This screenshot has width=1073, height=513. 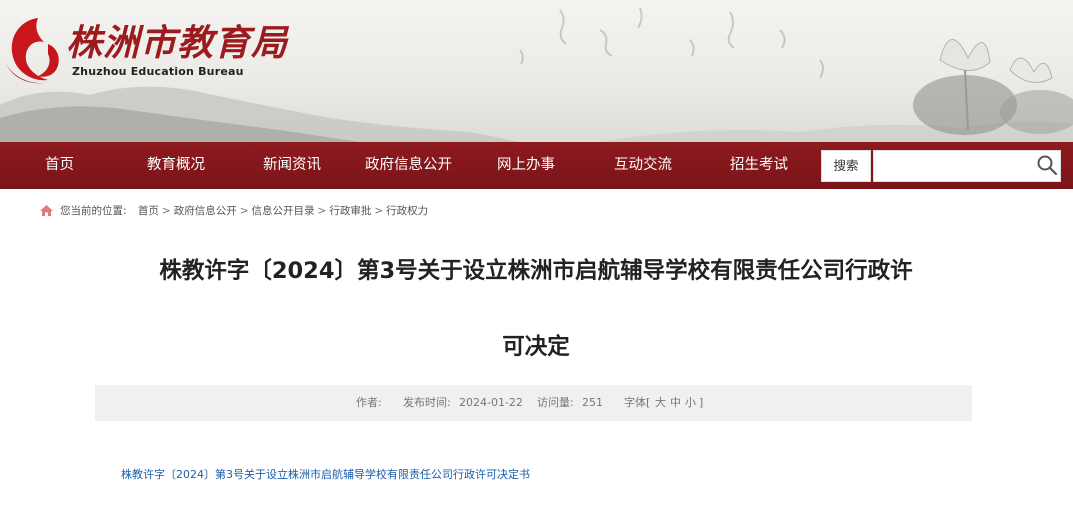 I want to click on breadcrumb: 您当前的位置: 首页 > 政府信息公开 > 信息公开目录 > 行政审批 > 行政权力, so click(x=233, y=211).